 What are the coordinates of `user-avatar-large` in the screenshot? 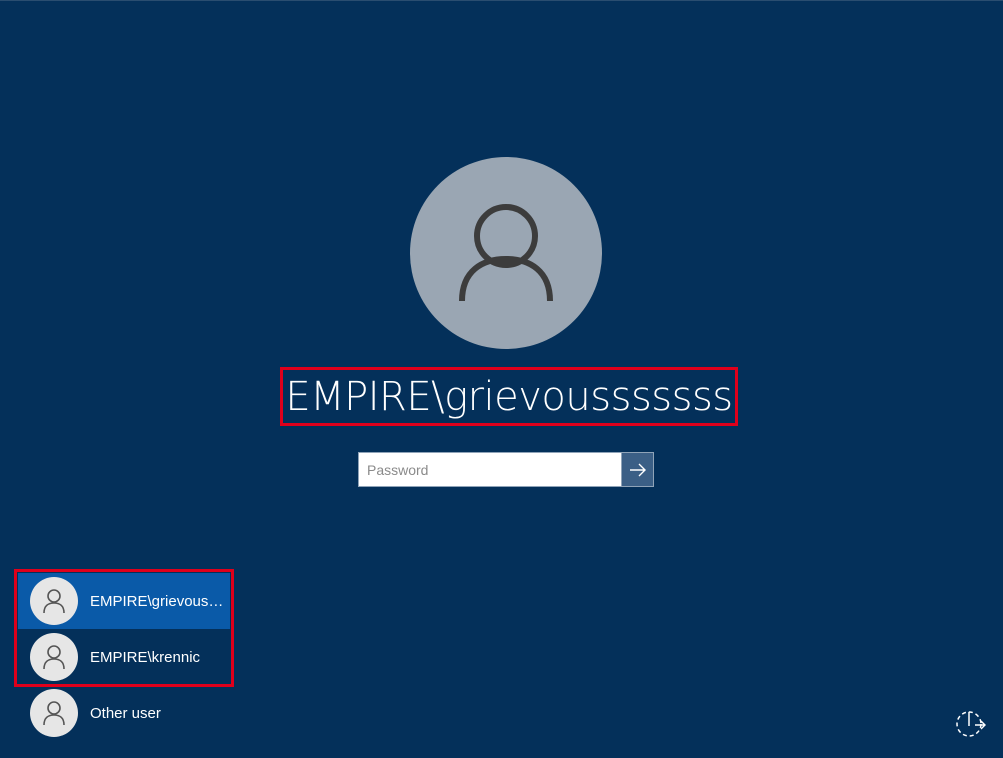 It's located at (506, 253).